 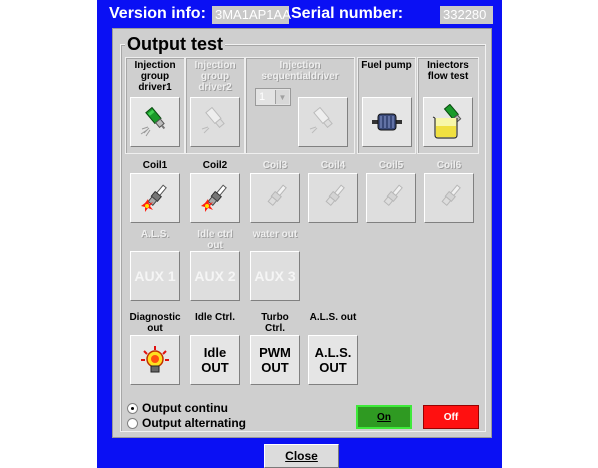 I want to click on coil3-label: Coil3, so click(x=275, y=165).